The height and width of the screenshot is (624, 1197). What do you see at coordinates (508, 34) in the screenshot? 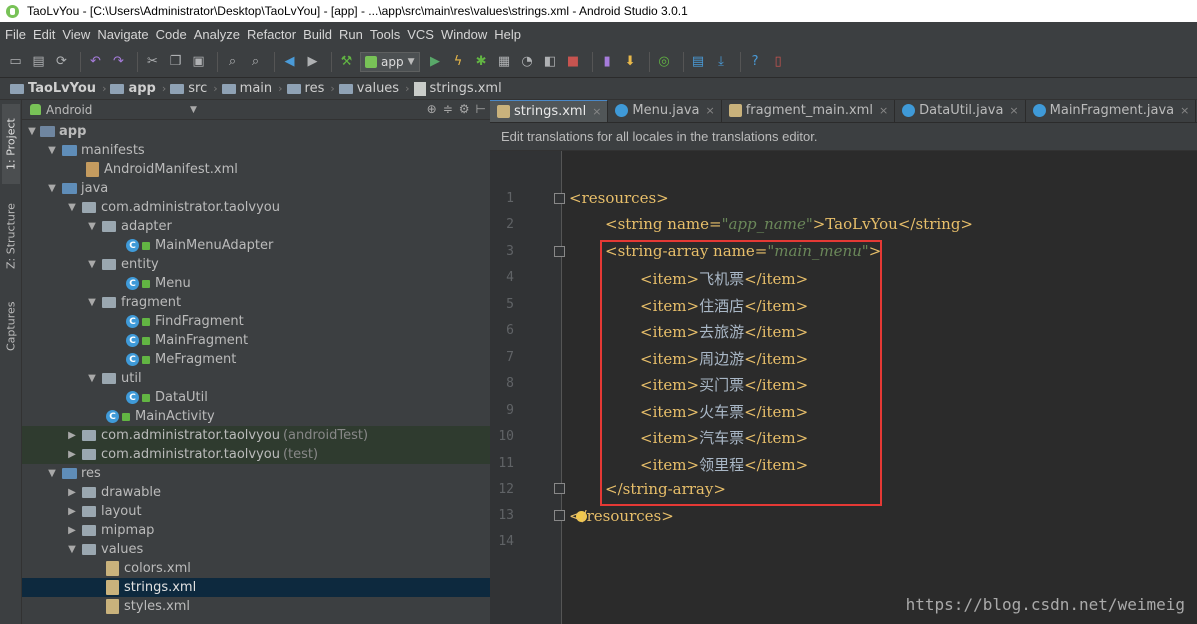
I see `menu-help: Help` at bounding box center [508, 34].